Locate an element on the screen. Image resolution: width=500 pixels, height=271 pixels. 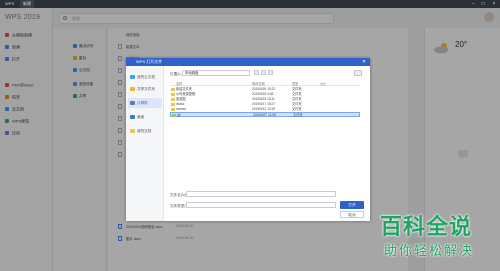
maximize-icon: □ is located at coordinates (483, 4).